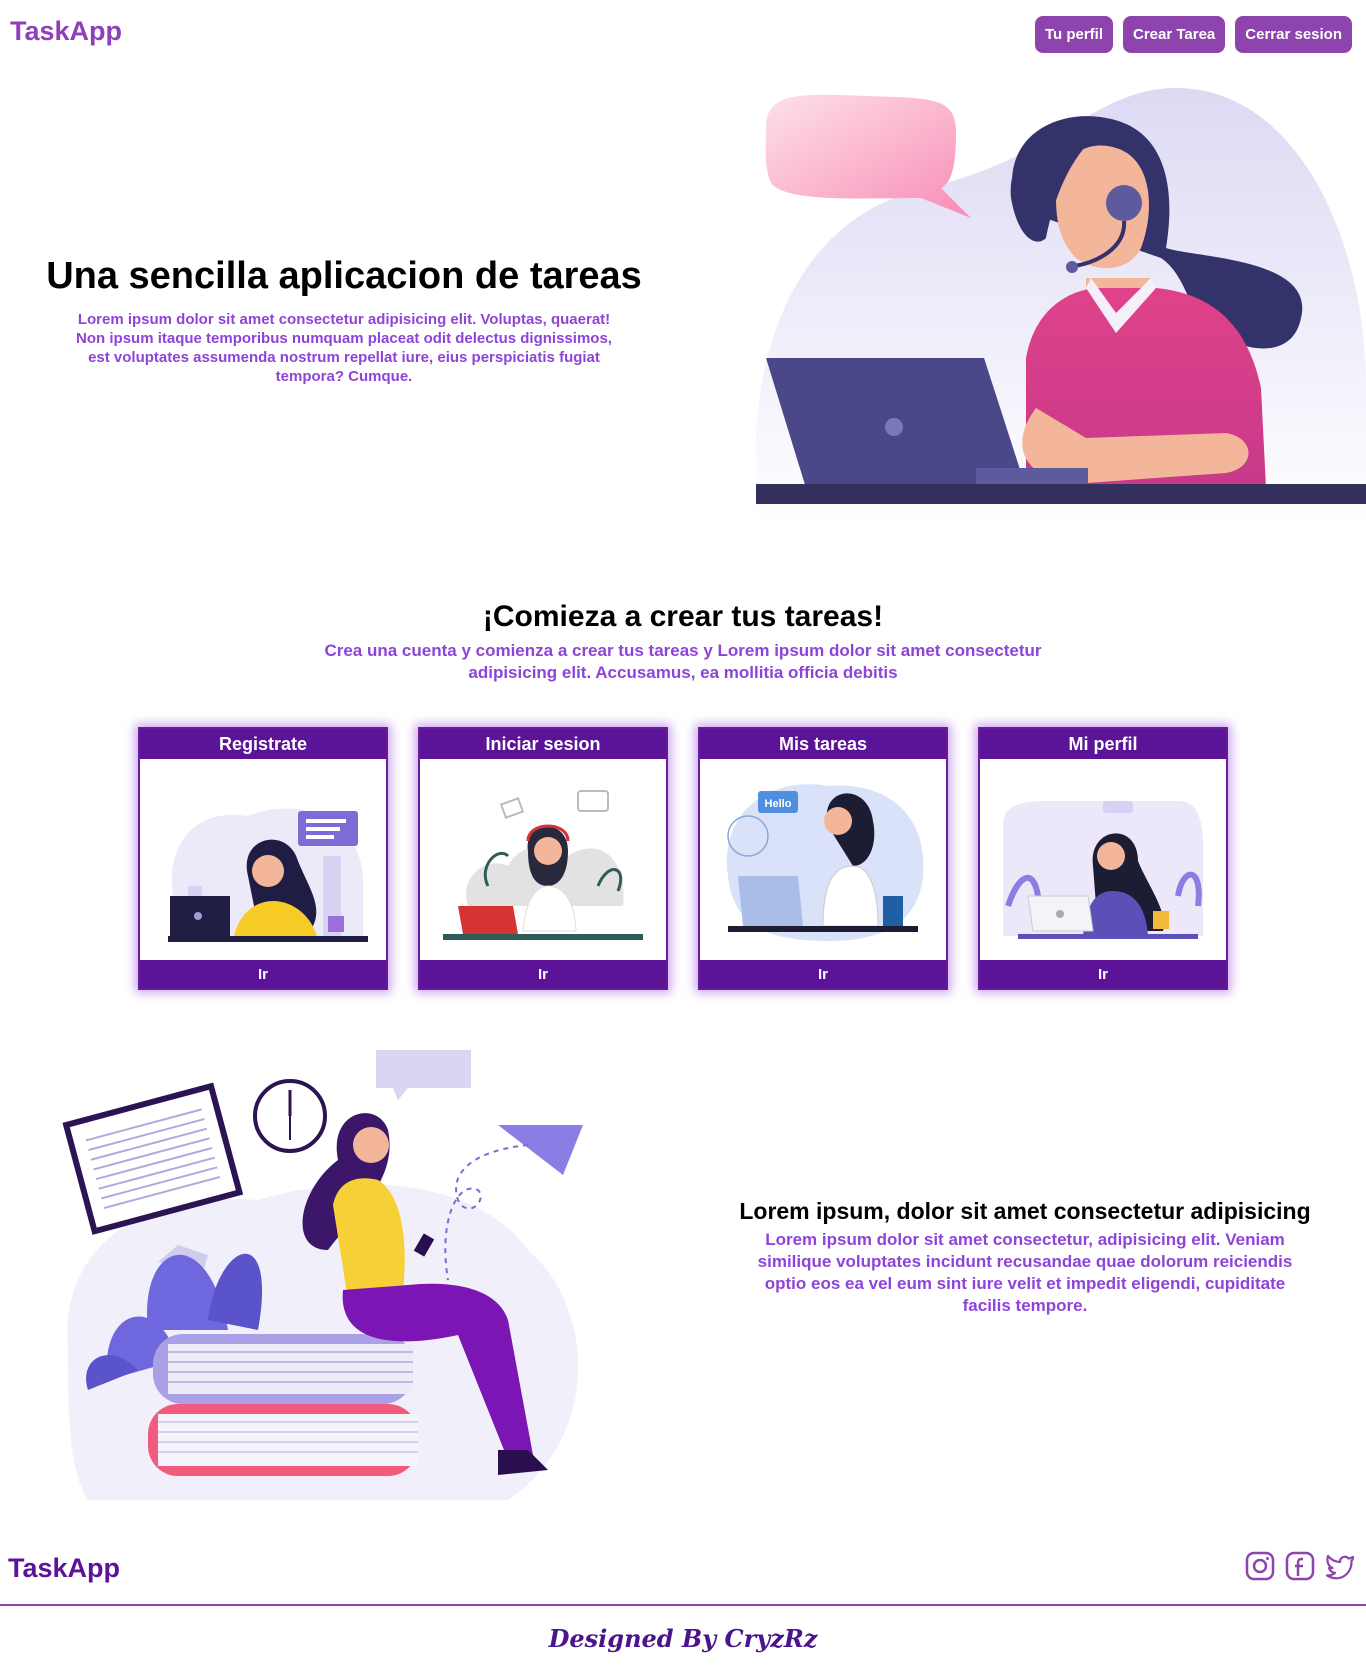 This screenshot has width=1366, height=1677. I want to click on twitter-icon, so click(1340, 1566).